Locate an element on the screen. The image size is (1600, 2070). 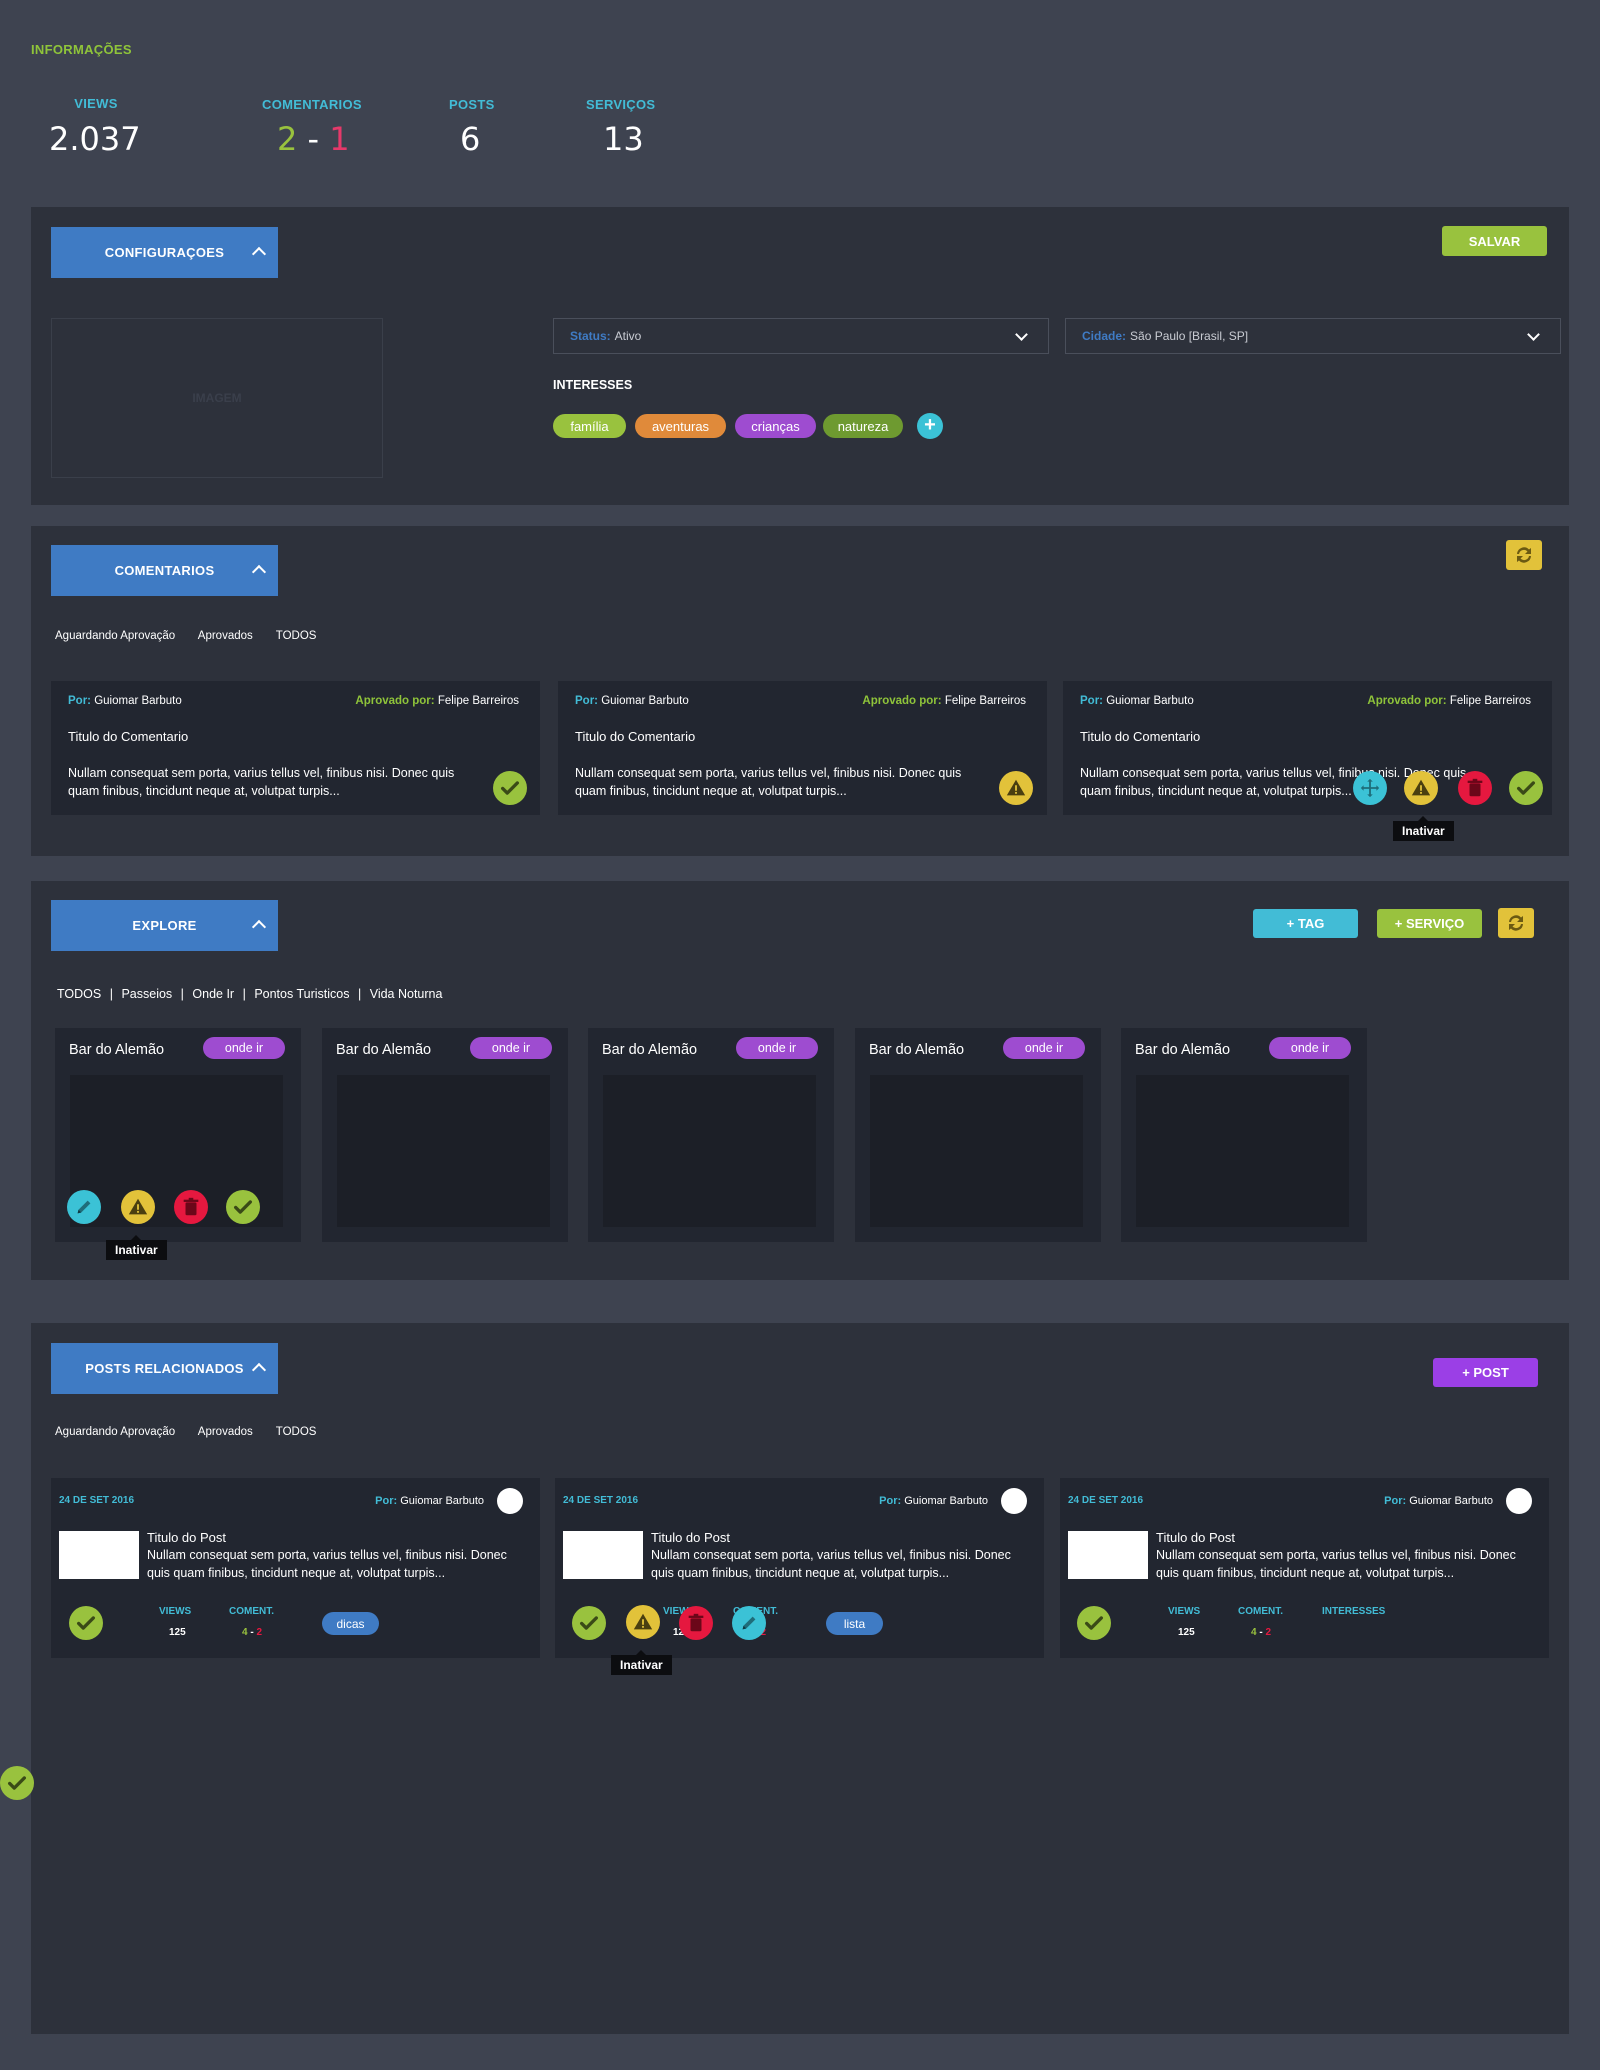
post-tag: dicas is located at coordinates (350, 1623).